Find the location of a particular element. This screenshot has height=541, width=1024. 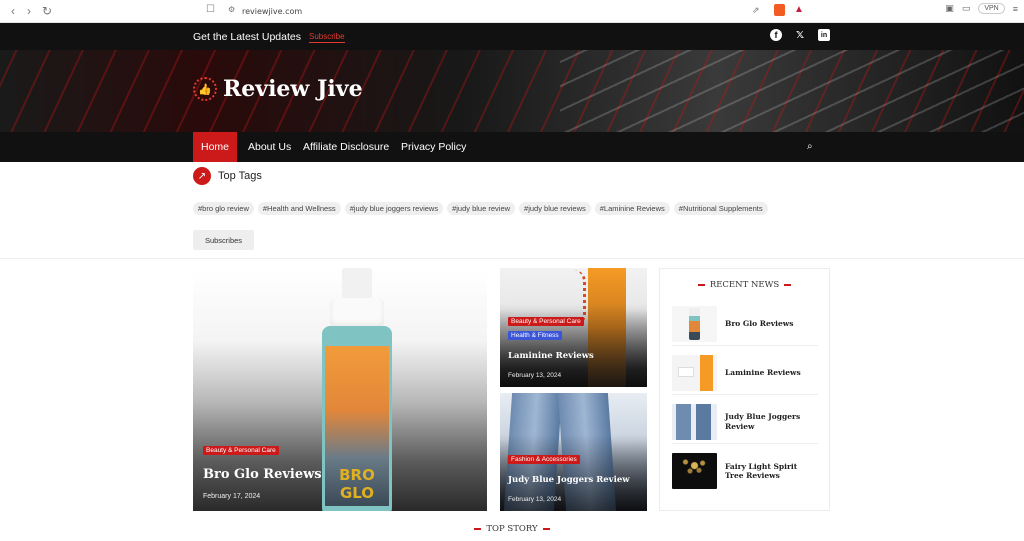

recent-news-item: Bro Glo Reviews is located at coordinates (745, 324).